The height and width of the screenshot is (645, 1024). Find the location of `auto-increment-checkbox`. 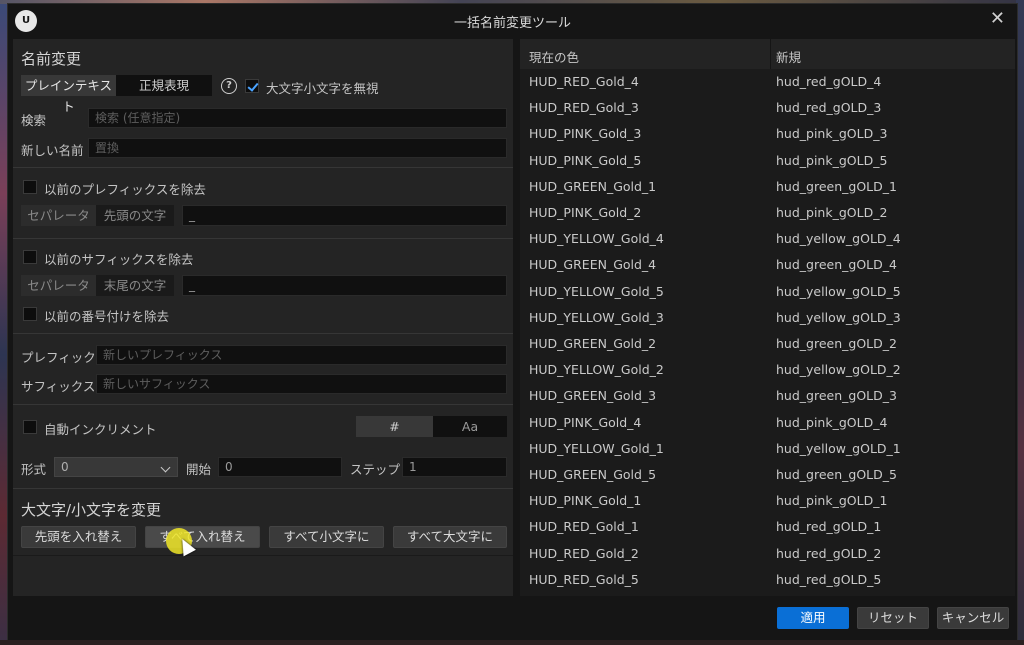

auto-increment-checkbox is located at coordinates (30, 427).